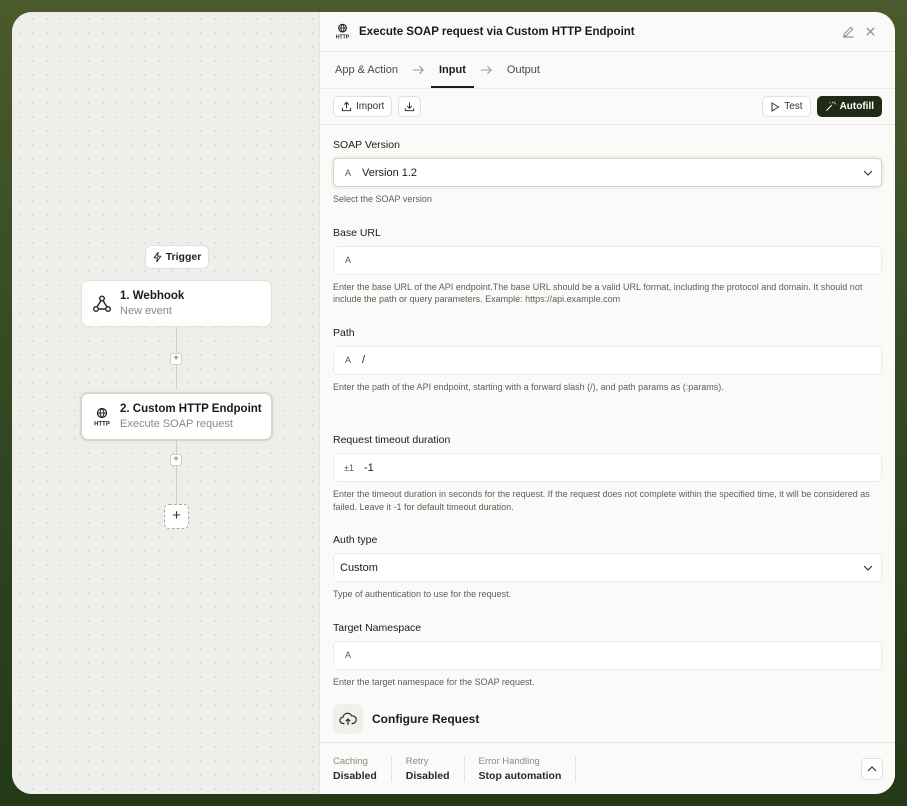  Describe the element at coordinates (607, 467) in the screenshot. I see `timeout-input: ±1 -1` at that location.